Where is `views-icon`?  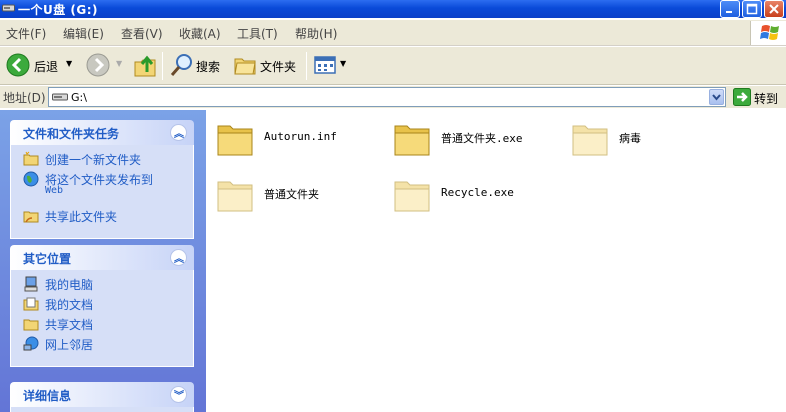
views-icon is located at coordinates (325, 65).